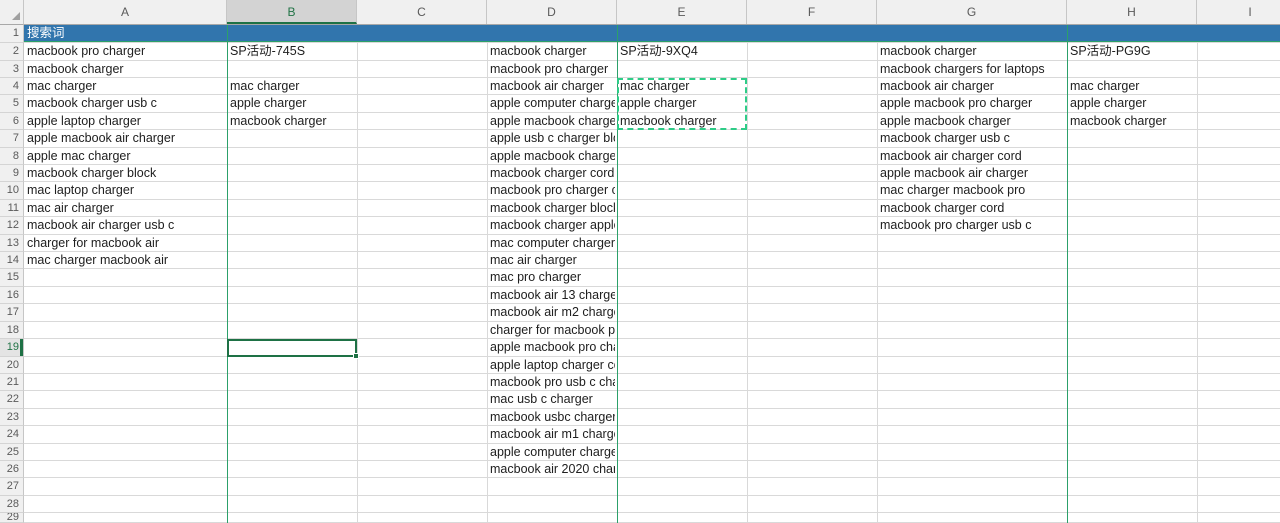 The image size is (1280, 523). What do you see at coordinates (971, 225) in the screenshot?
I see `cell-G12: macbook pro charger usb c` at bounding box center [971, 225].